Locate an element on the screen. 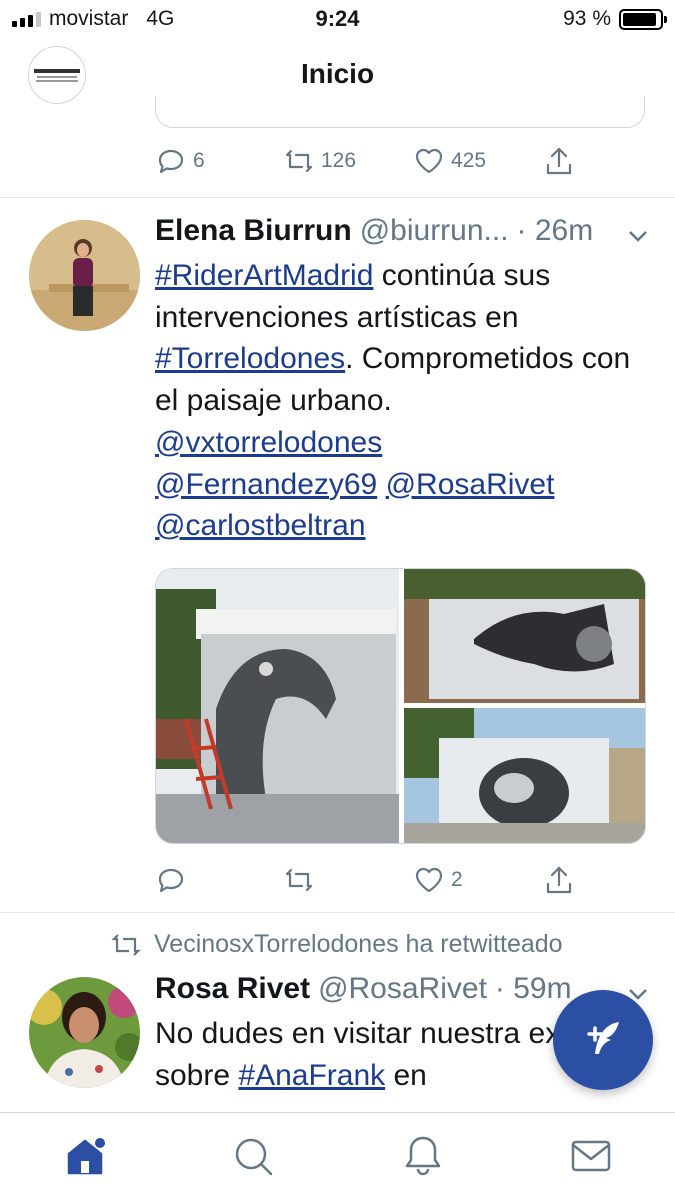 Image resolution: width=675 pixels, height=1200 pixels. reply-button is located at coordinates (171, 880).